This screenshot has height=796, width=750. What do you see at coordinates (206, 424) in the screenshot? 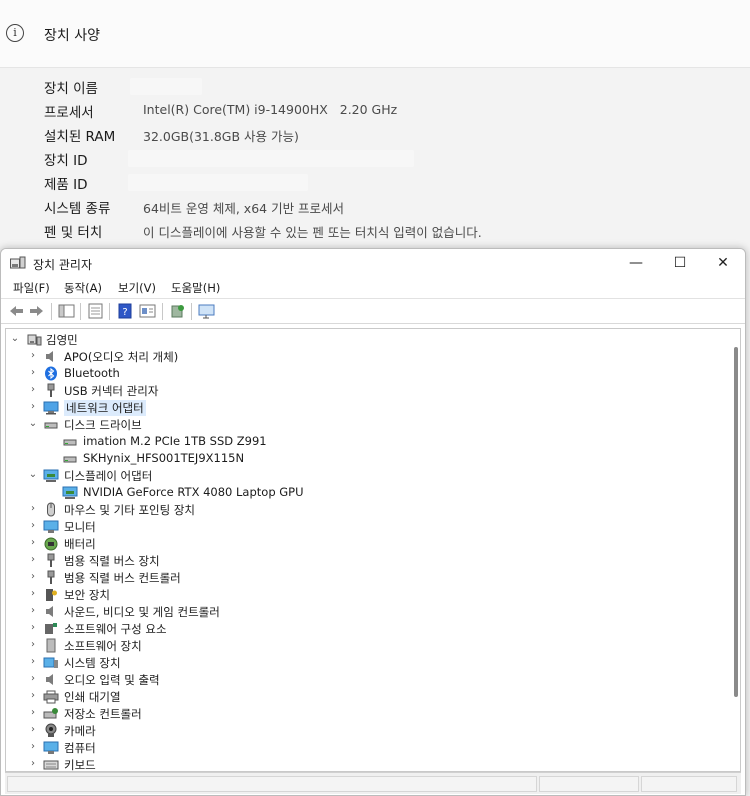
I see `tree-node-disk-drives: ⌄ 디스크 드라이브` at bounding box center [206, 424].